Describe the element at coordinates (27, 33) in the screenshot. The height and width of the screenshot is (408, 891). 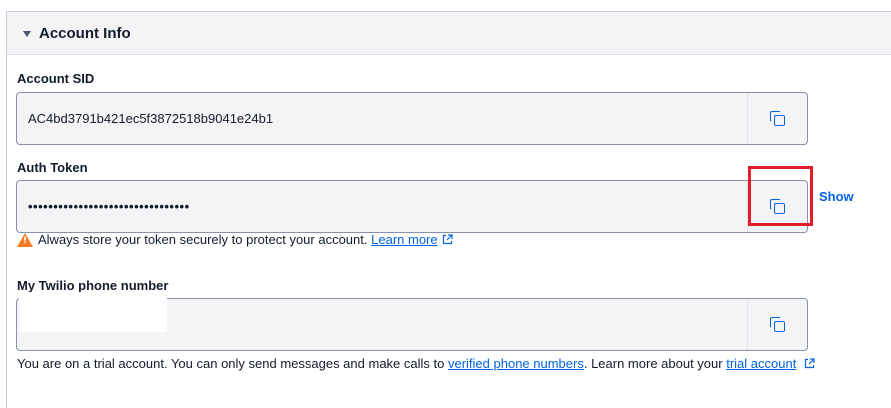
I see `caret-down-icon` at that location.